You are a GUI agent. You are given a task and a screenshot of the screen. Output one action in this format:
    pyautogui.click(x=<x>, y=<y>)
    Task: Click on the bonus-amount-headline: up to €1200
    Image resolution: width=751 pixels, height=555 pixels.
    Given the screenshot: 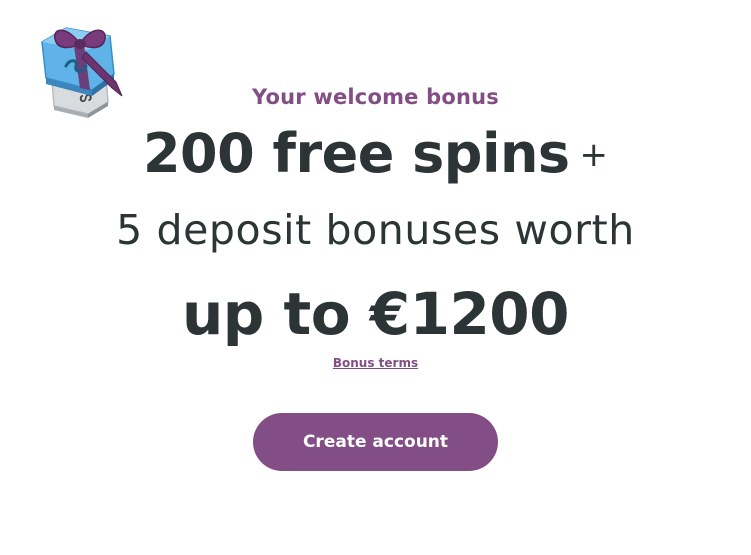 What is the action you would take?
    pyautogui.click(x=375, y=314)
    